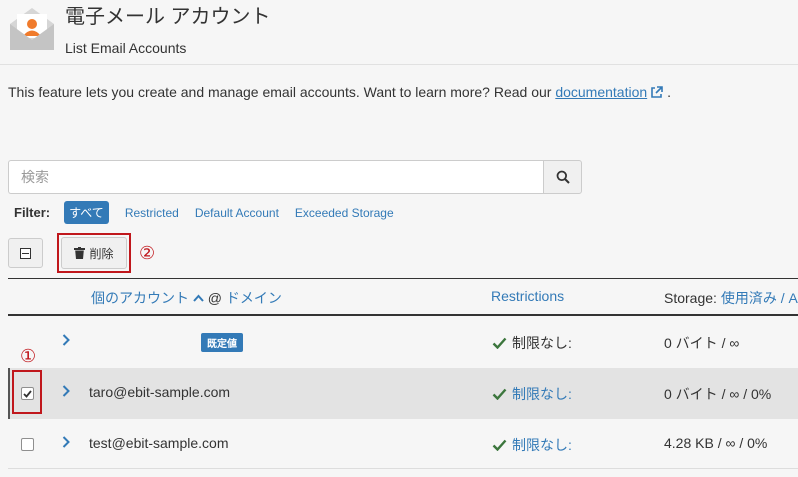 The height and width of the screenshot is (477, 798). Describe the element at coordinates (32, 212) in the screenshot. I see `filter-label: Filter:` at that location.